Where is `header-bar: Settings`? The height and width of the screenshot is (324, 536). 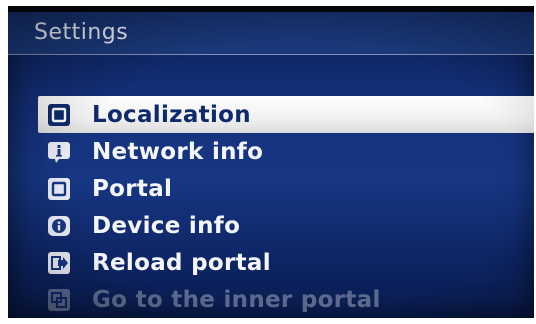
header-bar: Settings is located at coordinates (271, 33).